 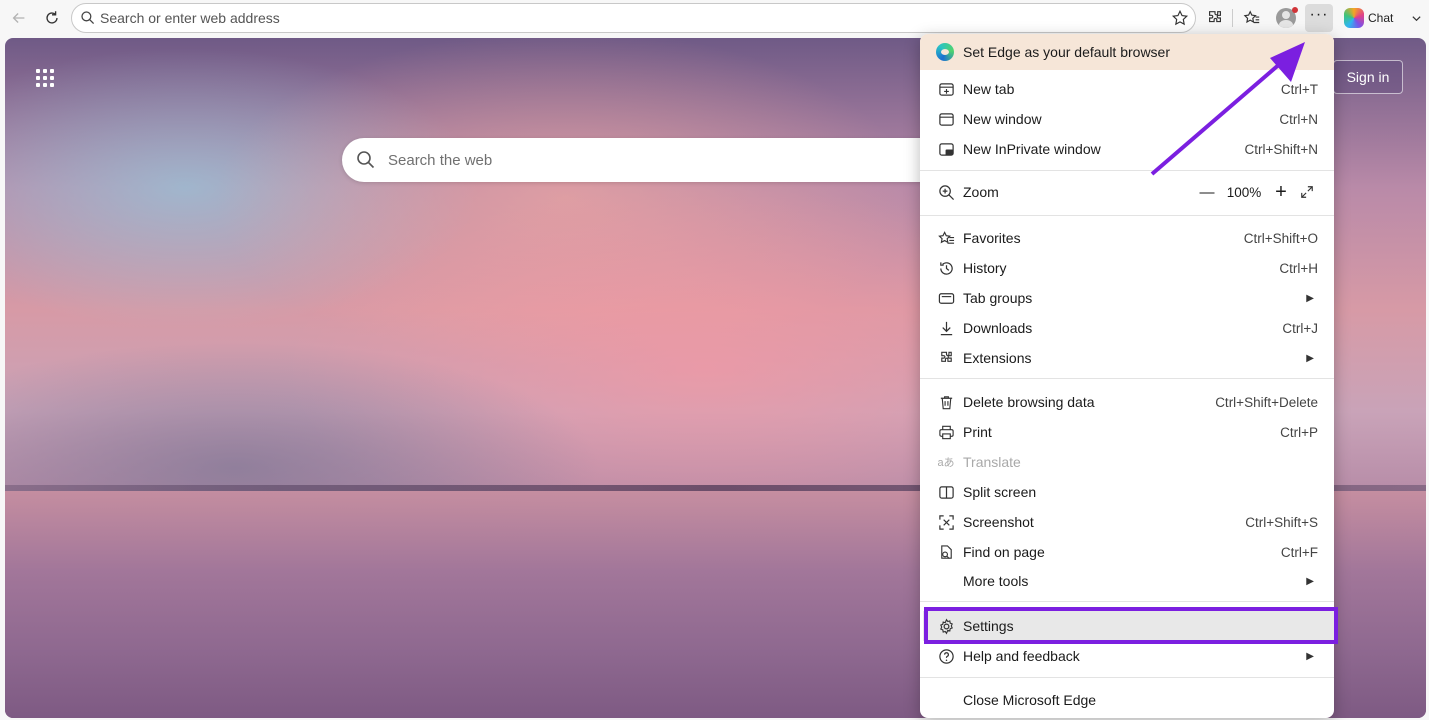 What do you see at coordinates (1127, 192) in the screenshot?
I see `menu-item-zoom: Zoom — 100% +` at bounding box center [1127, 192].